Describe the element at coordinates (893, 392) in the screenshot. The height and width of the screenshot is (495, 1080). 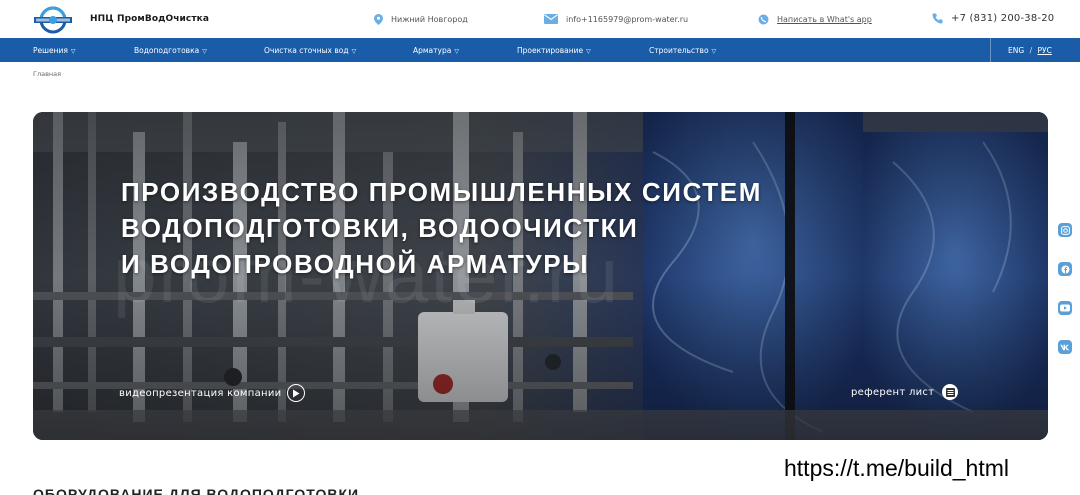
I see `reference-list-label: референт лист` at that location.